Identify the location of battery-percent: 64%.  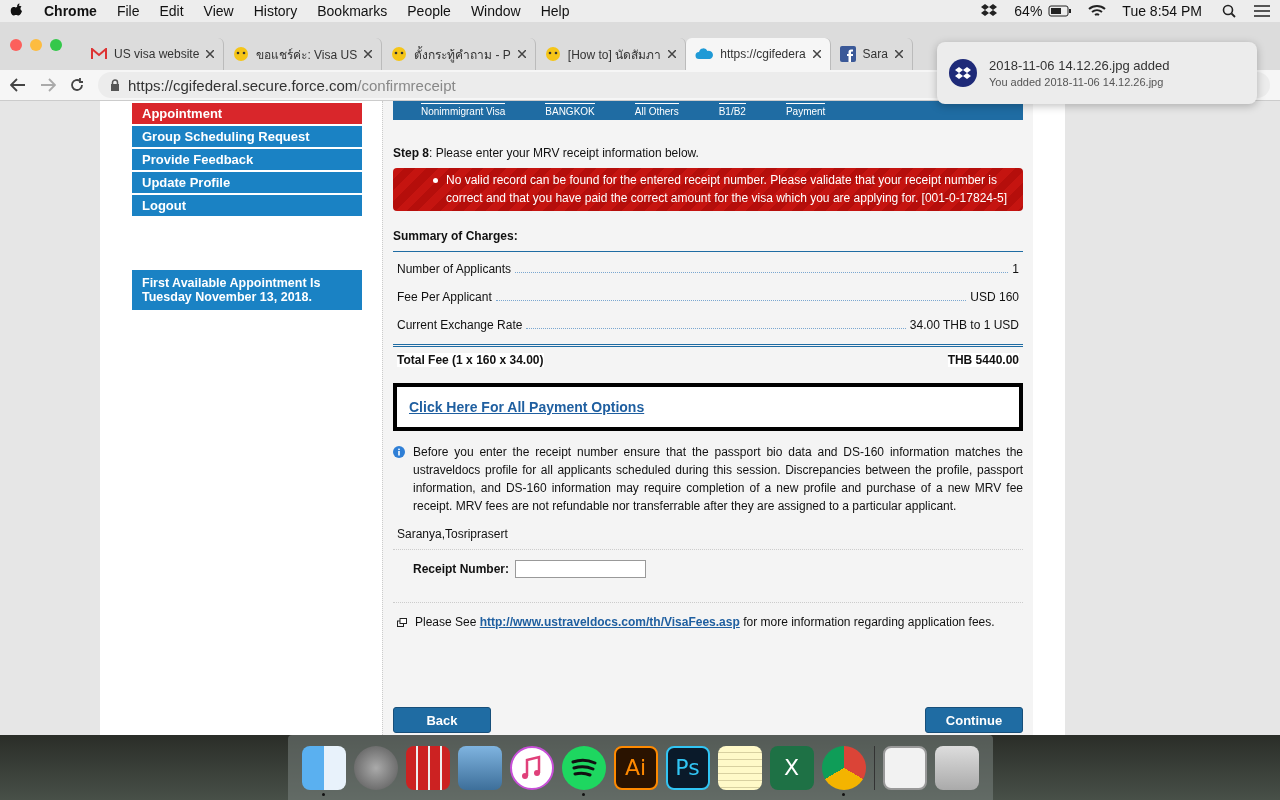
(1028, 11).